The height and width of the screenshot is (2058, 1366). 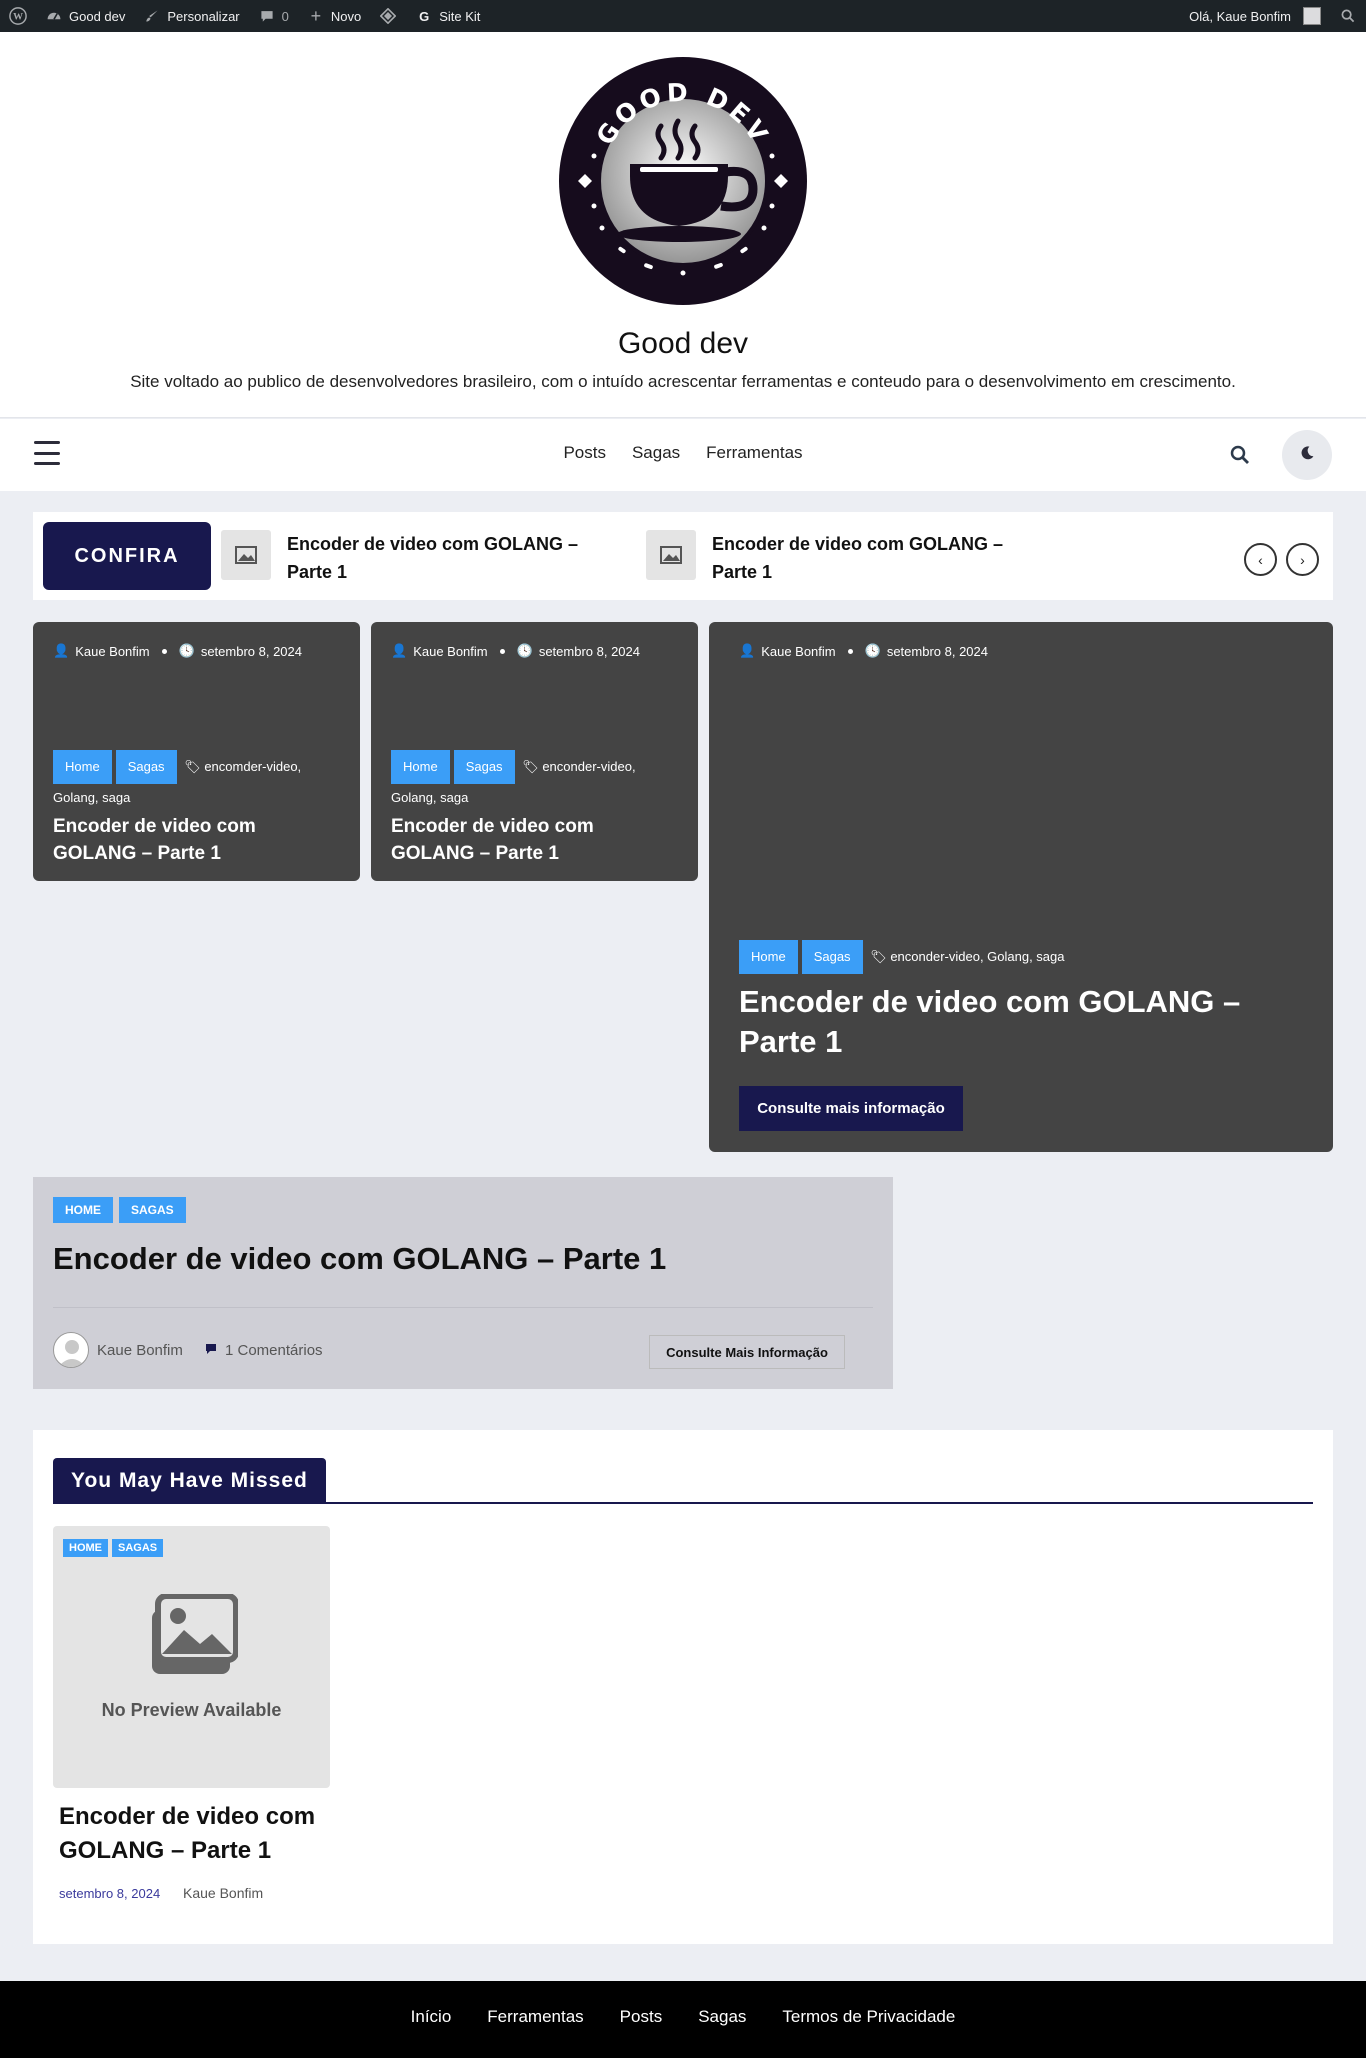 I want to click on post-thumbnail: HOME SAGAS No Preview Available, so click(x=191, y=1657).